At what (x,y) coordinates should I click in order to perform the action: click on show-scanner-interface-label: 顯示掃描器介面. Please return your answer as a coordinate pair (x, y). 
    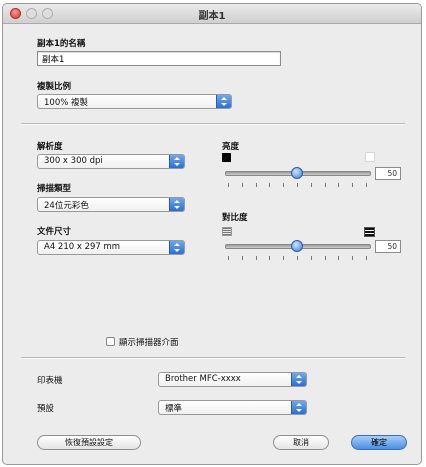
    Looking at the image, I should click on (149, 343).